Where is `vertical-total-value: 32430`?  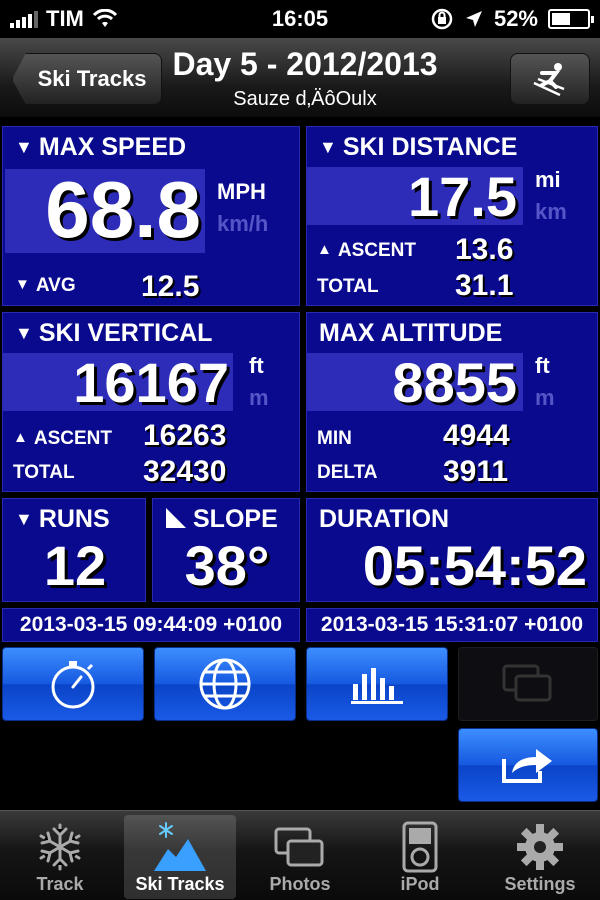 vertical-total-value: 32430 is located at coordinates (185, 471).